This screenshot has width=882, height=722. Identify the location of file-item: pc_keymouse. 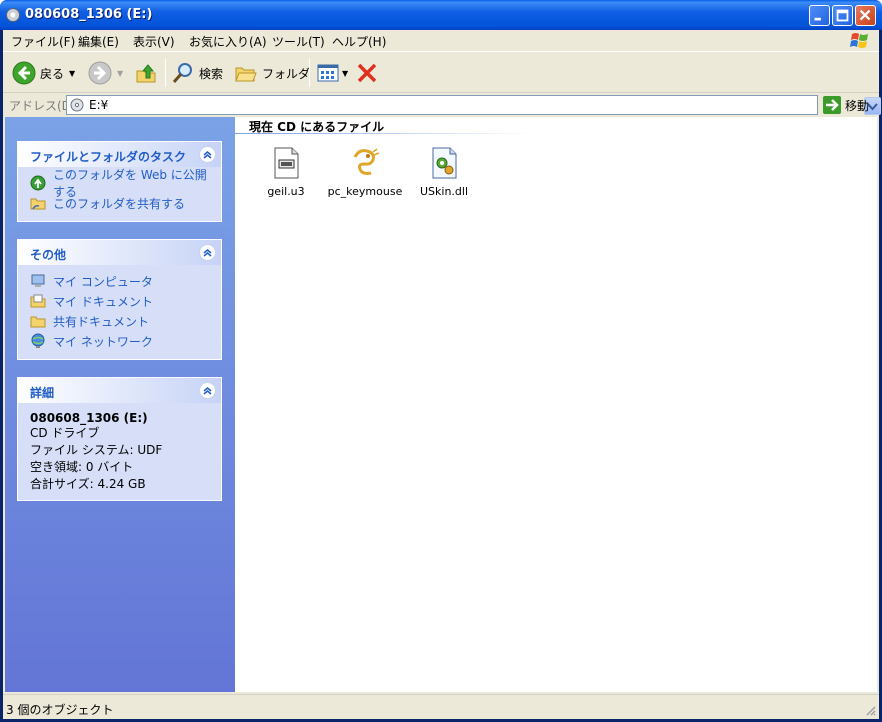
(365, 172).